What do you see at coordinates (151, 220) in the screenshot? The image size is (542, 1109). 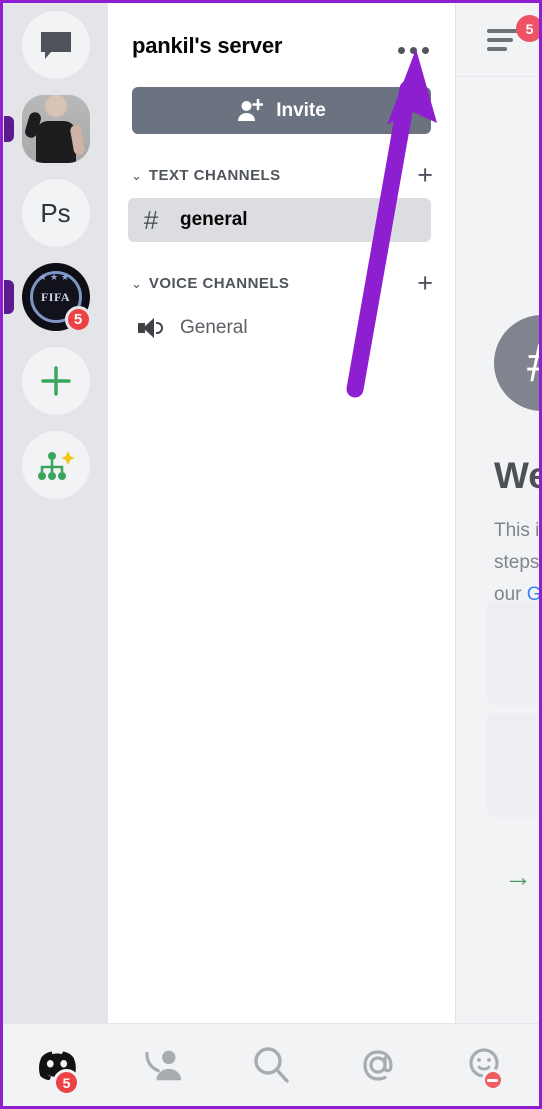 I see `hash-icon: #` at bounding box center [151, 220].